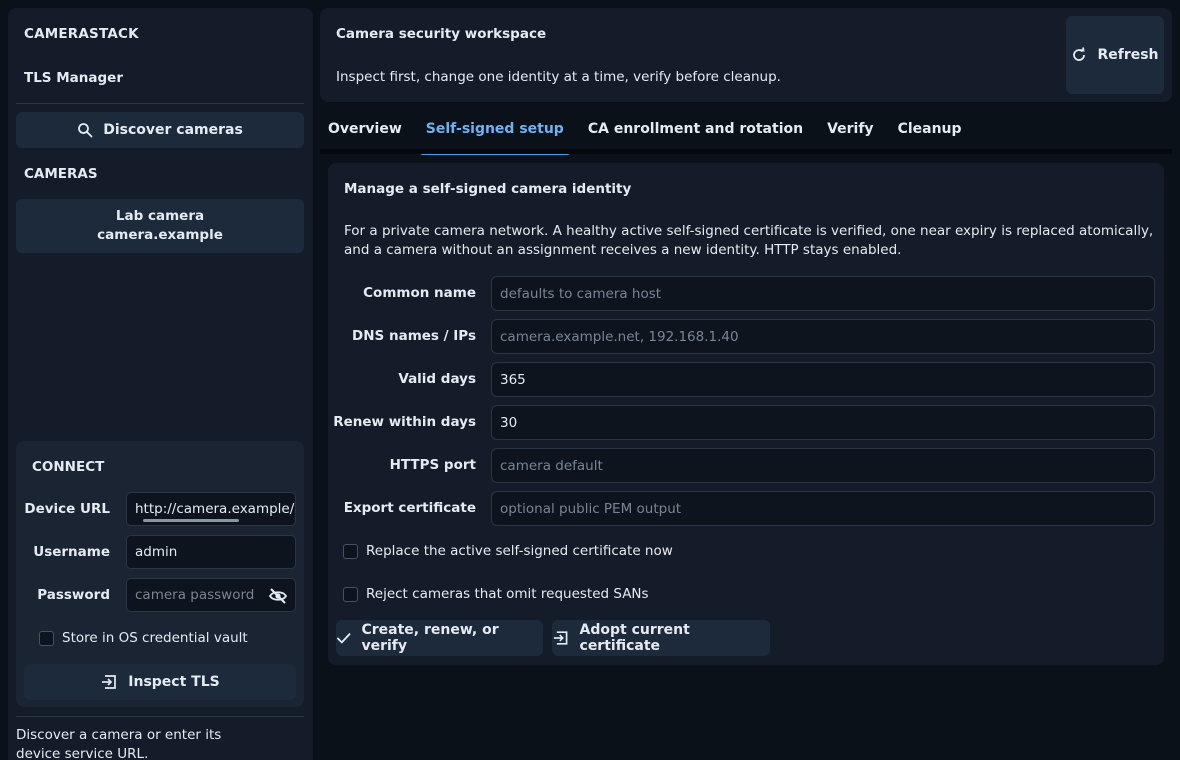 The height and width of the screenshot is (760, 1180). What do you see at coordinates (174, 682) in the screenshot?
I see `inspect-tls-label: Inspect TLS` at bounding box center [174, 682].